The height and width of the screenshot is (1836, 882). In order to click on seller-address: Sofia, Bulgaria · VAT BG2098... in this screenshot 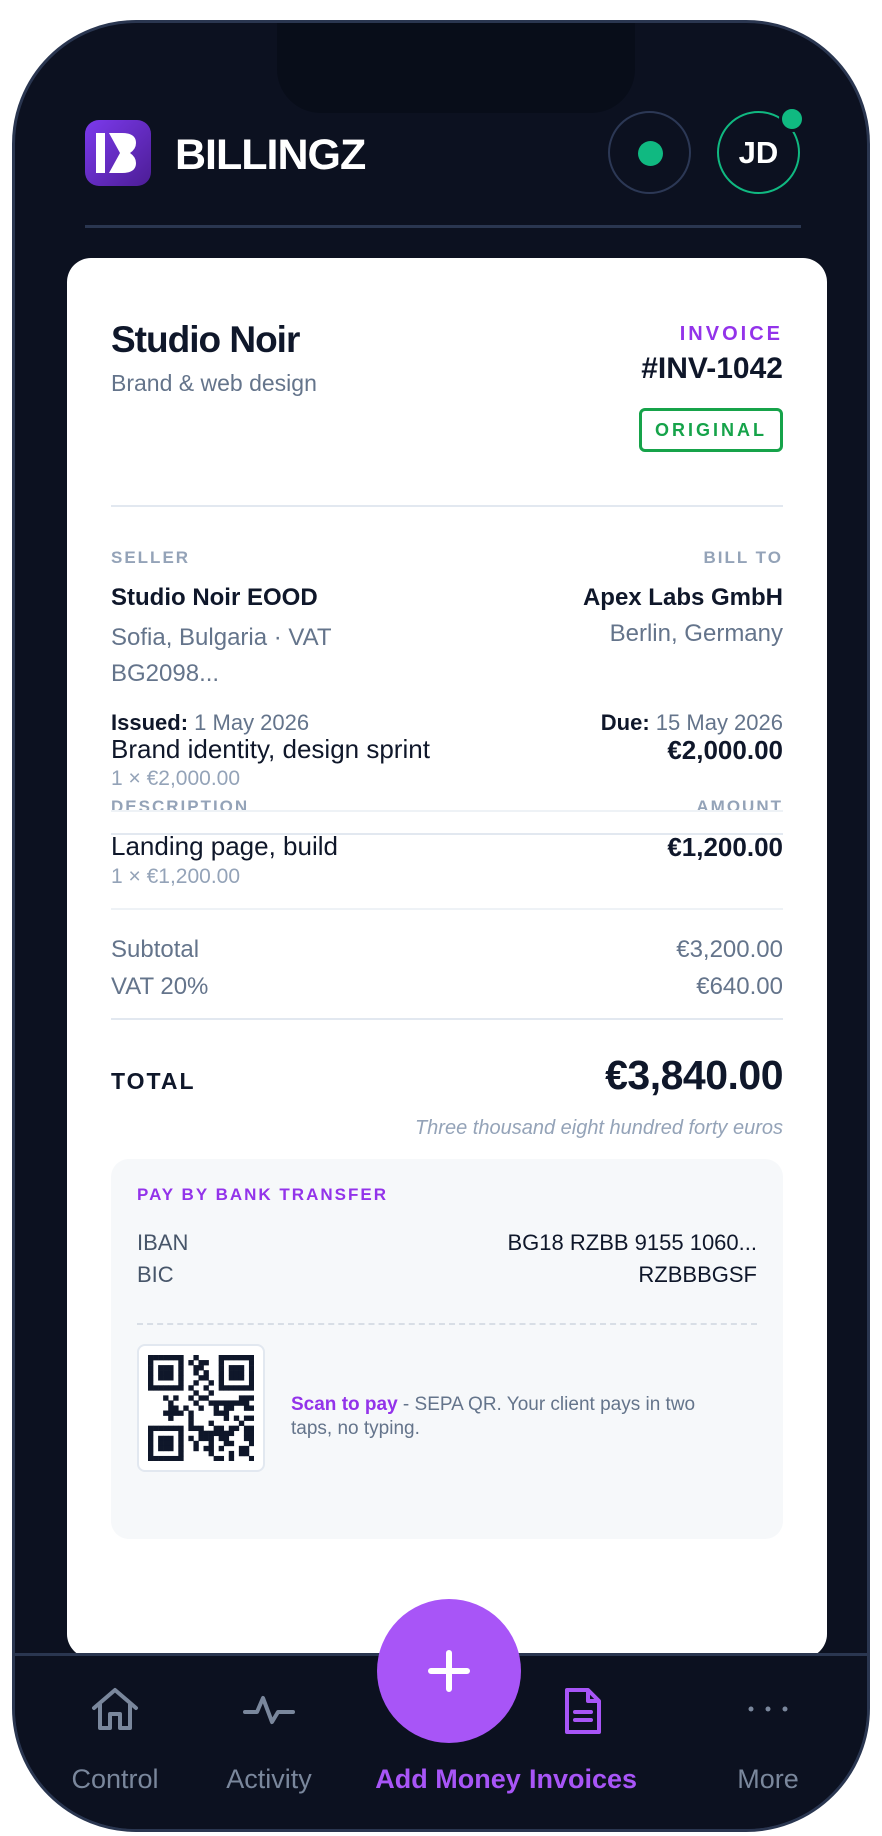, I will do `click(221, 655)`.